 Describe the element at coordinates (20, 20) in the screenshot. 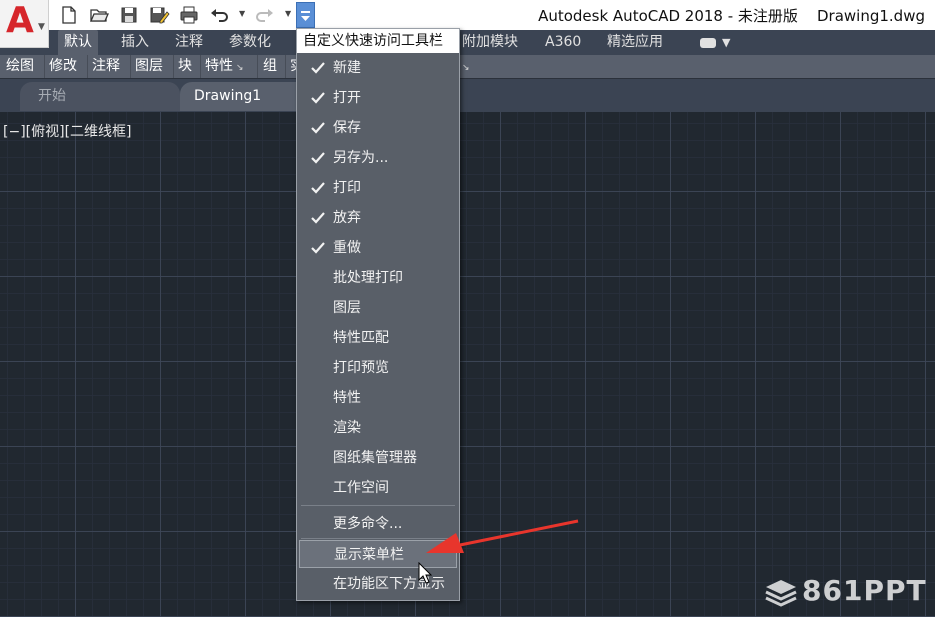

I see `autocad-logo: A` at that location.